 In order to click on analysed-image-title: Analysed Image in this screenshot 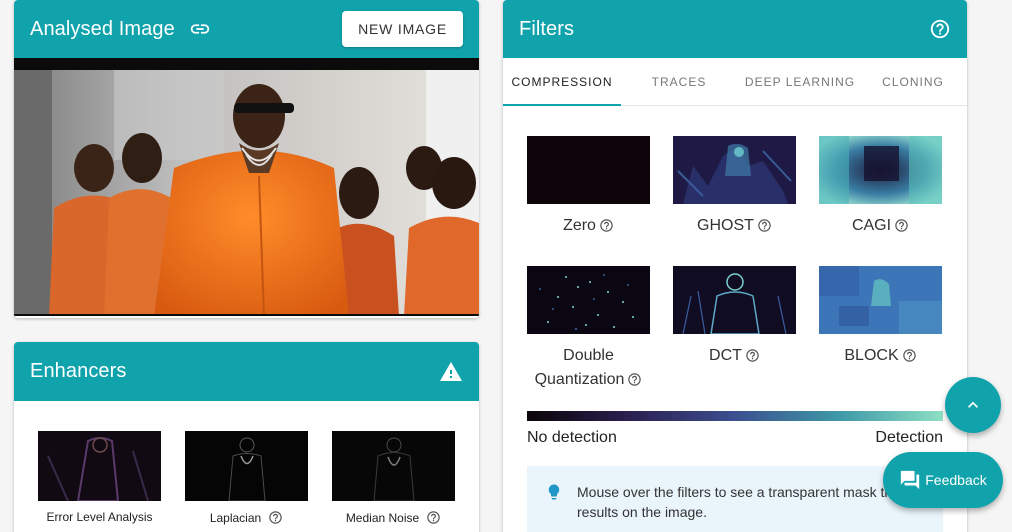, I will do `click(102, 28)`.